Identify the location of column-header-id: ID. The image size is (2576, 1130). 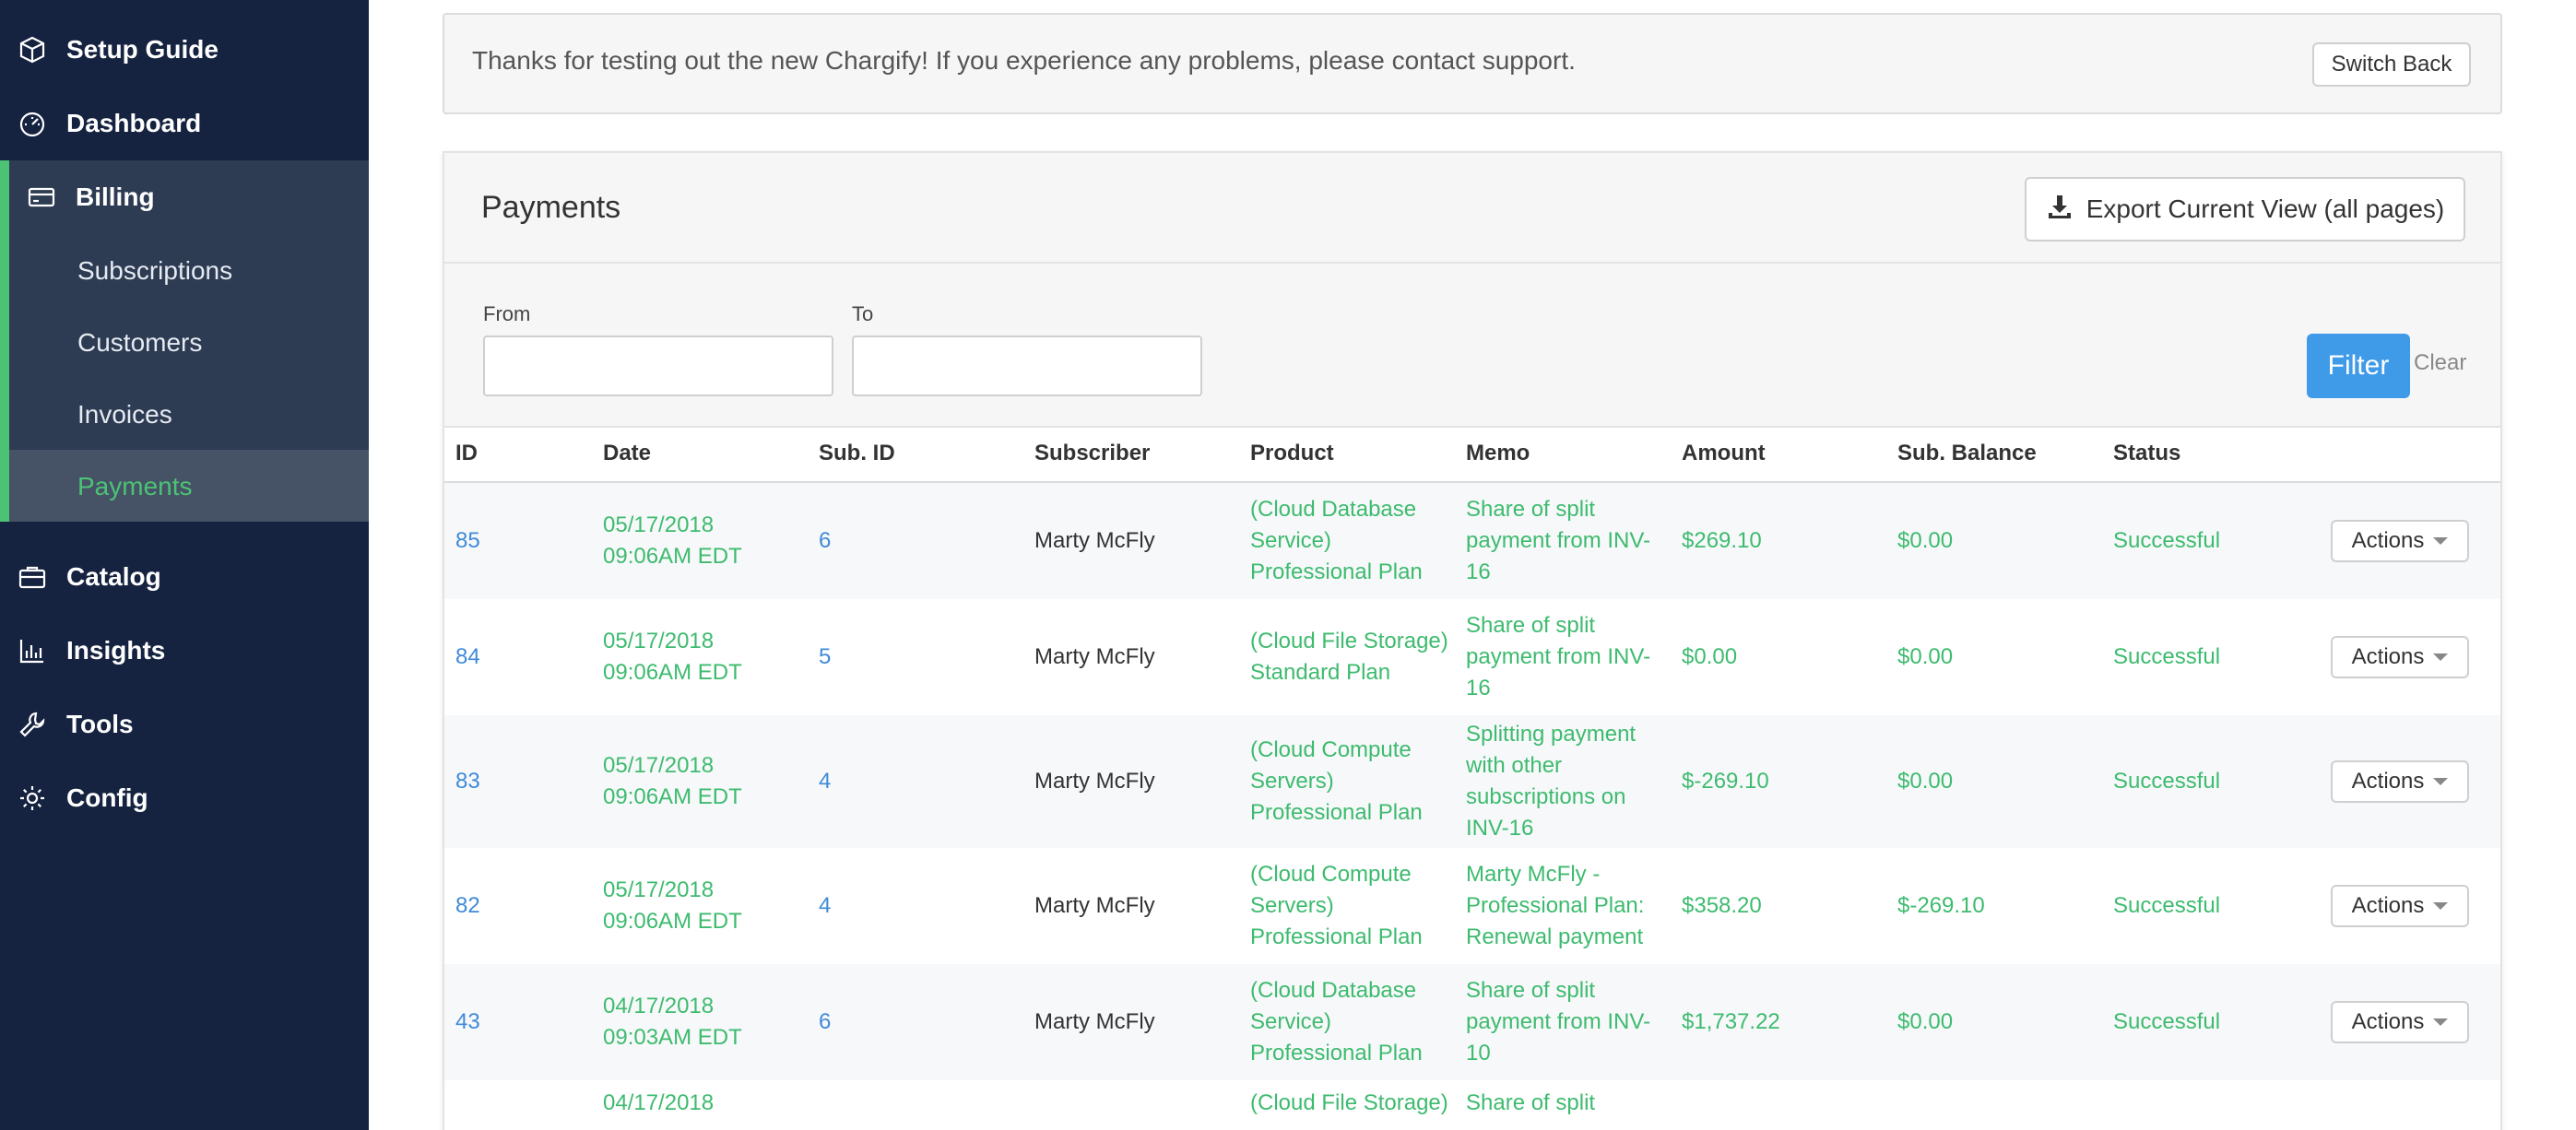
(466, 453).